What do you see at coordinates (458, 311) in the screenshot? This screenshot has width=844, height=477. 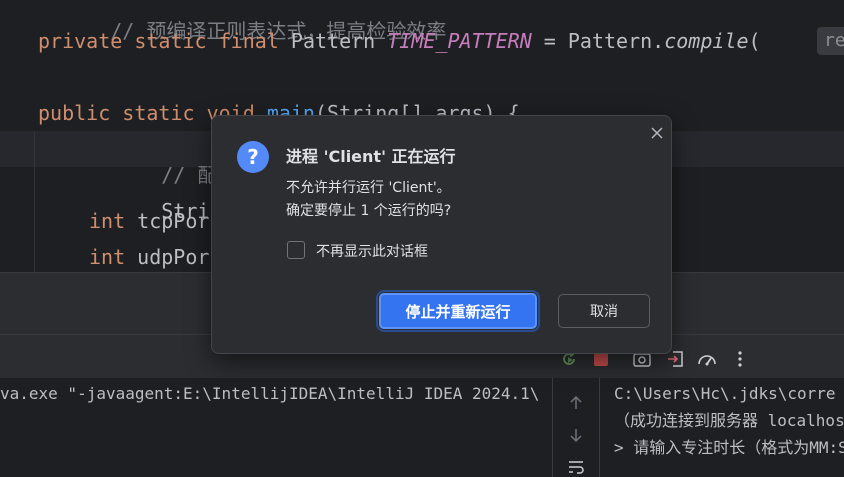 I see `stop-and-rerun-button: 停止并重新运行` at bounding box center [458, 311].